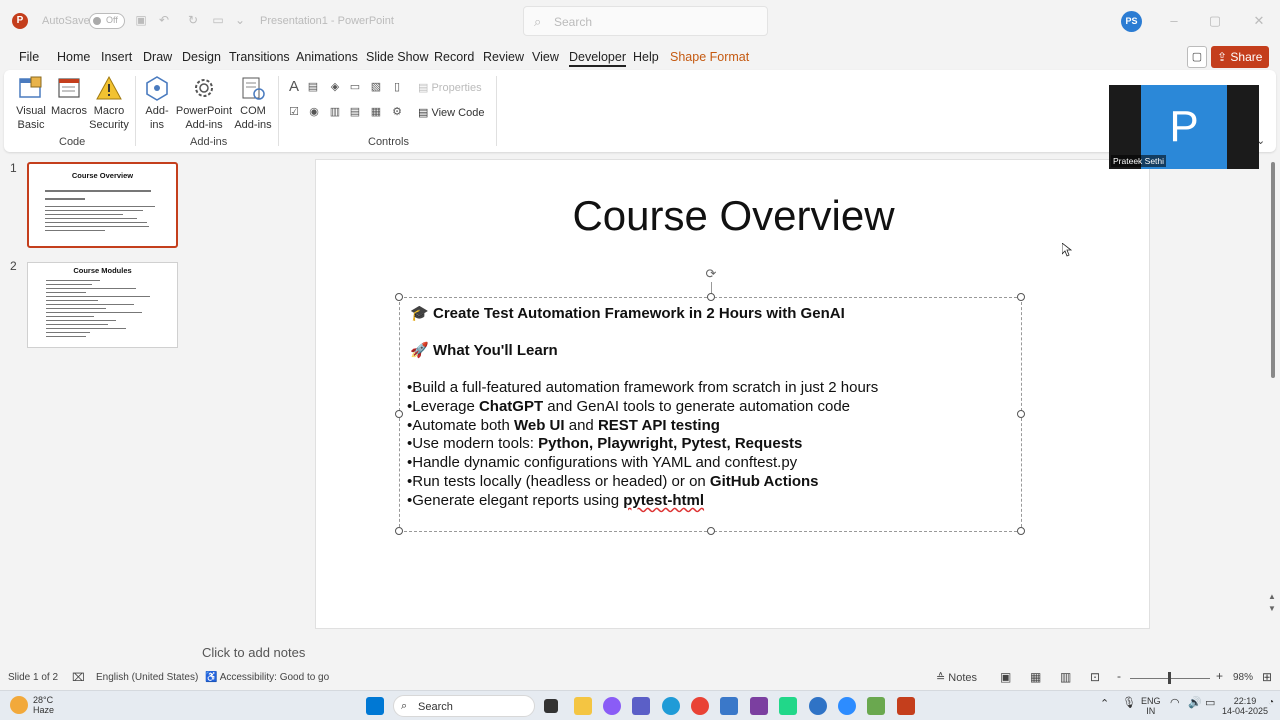 The image size is (1280, 720). I want to click on zoom-slider-thumb, so click(1169, 678).